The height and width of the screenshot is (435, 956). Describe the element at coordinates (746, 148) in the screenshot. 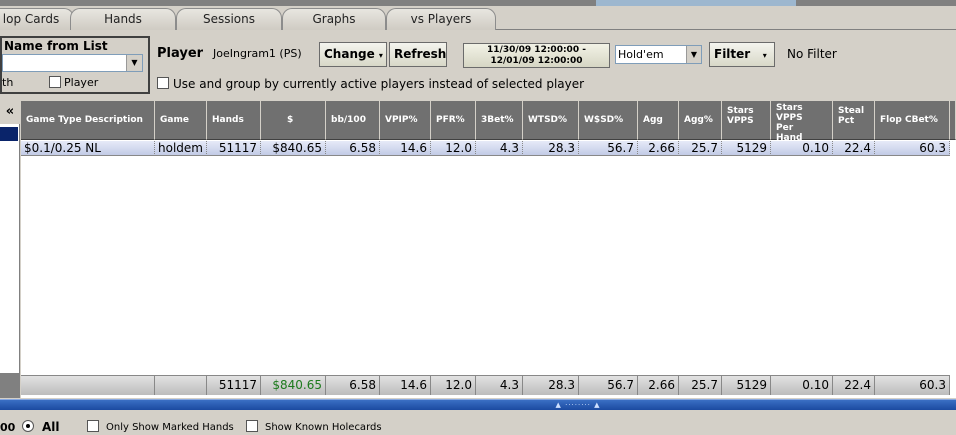

I see `table-cell: 5129` at that location.